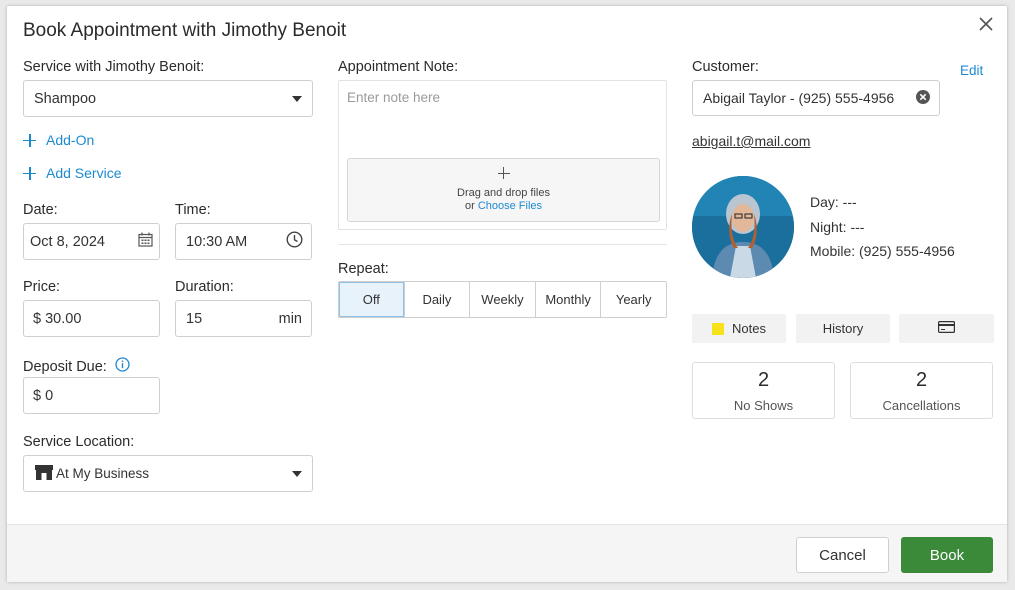 The image size is (1015, 590). Describe the element at coordinates (469, 206) in the screenshot. I see `or-text: or` at that location.